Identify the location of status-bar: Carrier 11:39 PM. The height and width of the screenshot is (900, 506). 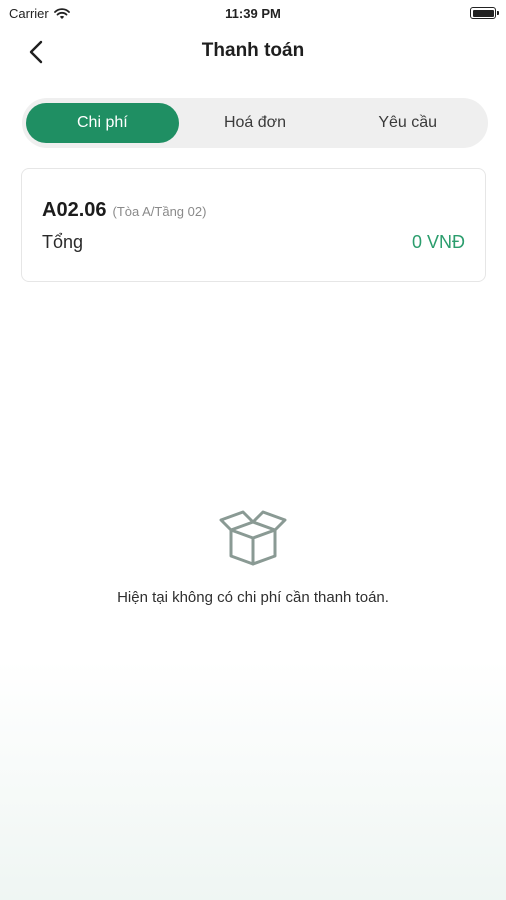
(253, 14).